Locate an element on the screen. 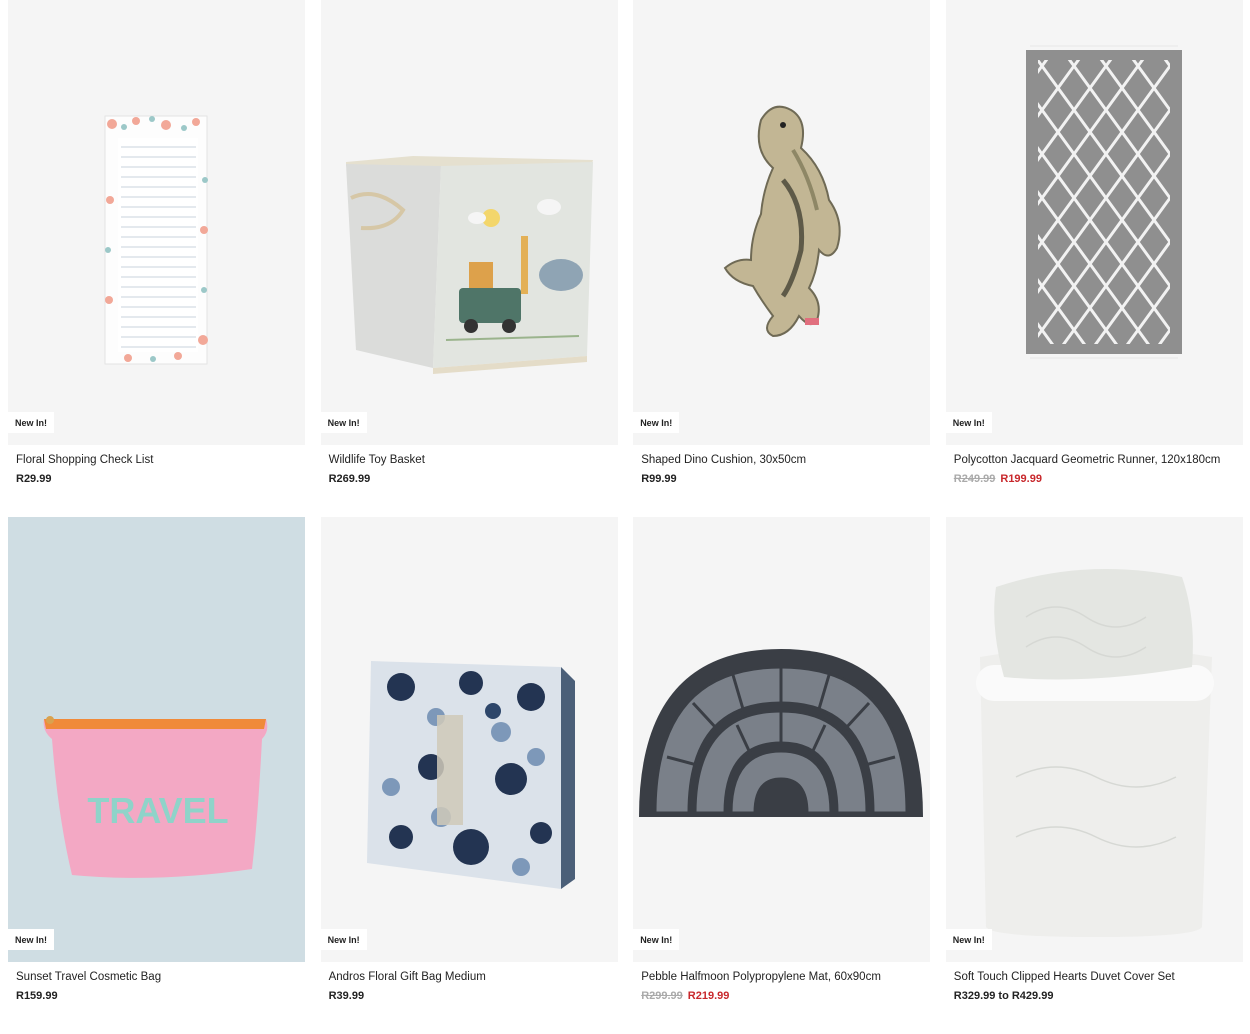  product-price: R269.99 is located at coordinates (349, 479).